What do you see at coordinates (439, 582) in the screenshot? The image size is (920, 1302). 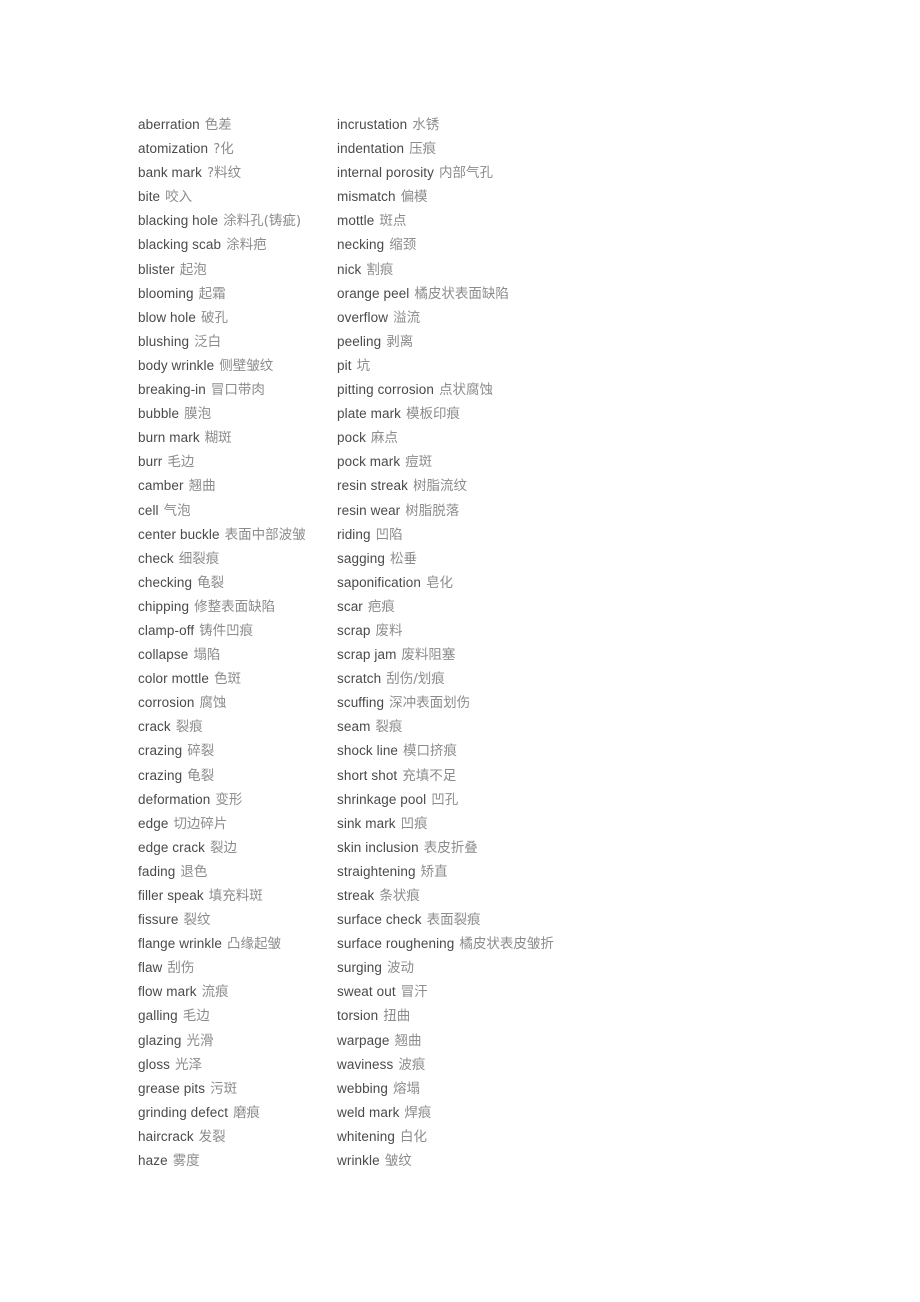 I see `glossary-term-chinese: 皂化` at bounding box center [439, 582].